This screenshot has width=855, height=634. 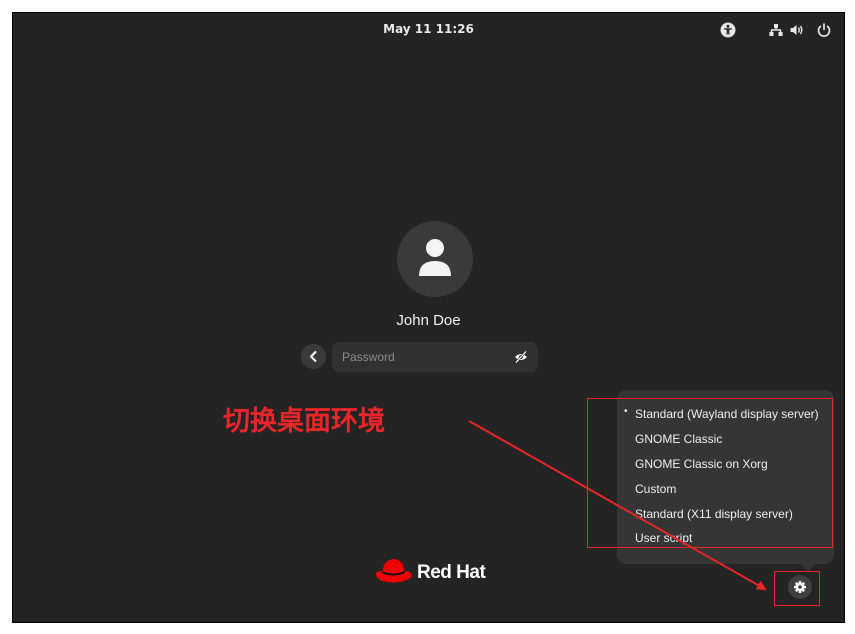 What do you see at coordinates (710, 473) in the screenshot?
I see `annotation-highlight-box` at bounding box center [710, 473].